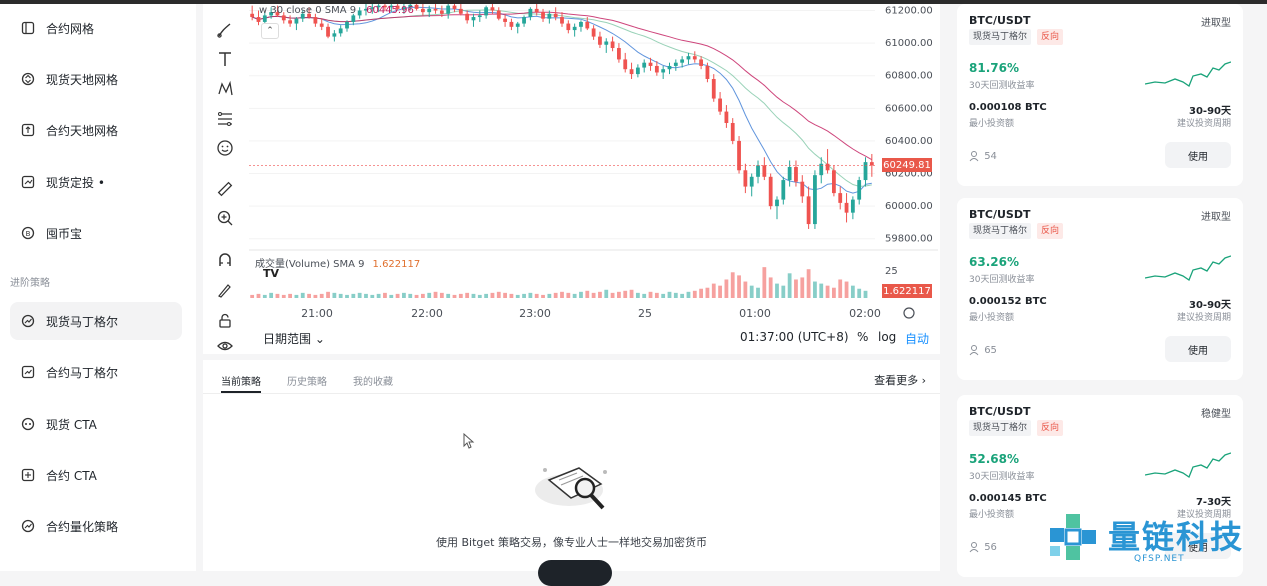  Describe the element at coordinates (225, 189) in the screenshot. I see `ruler-tool-icon` at that location.